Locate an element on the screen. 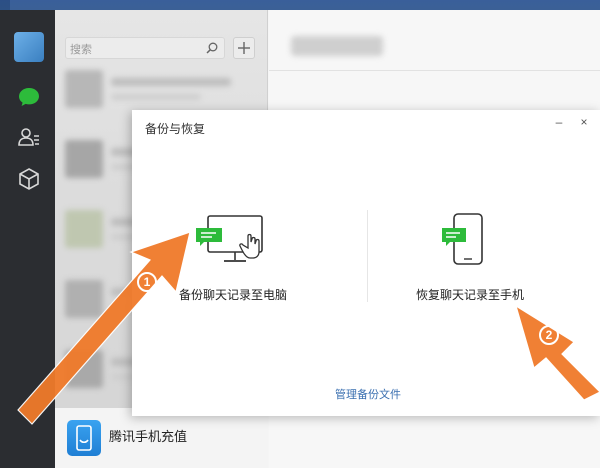 Image resolution: width=600 pixels, height=468 pixels. search-icon is located at coordinates (212, 48).